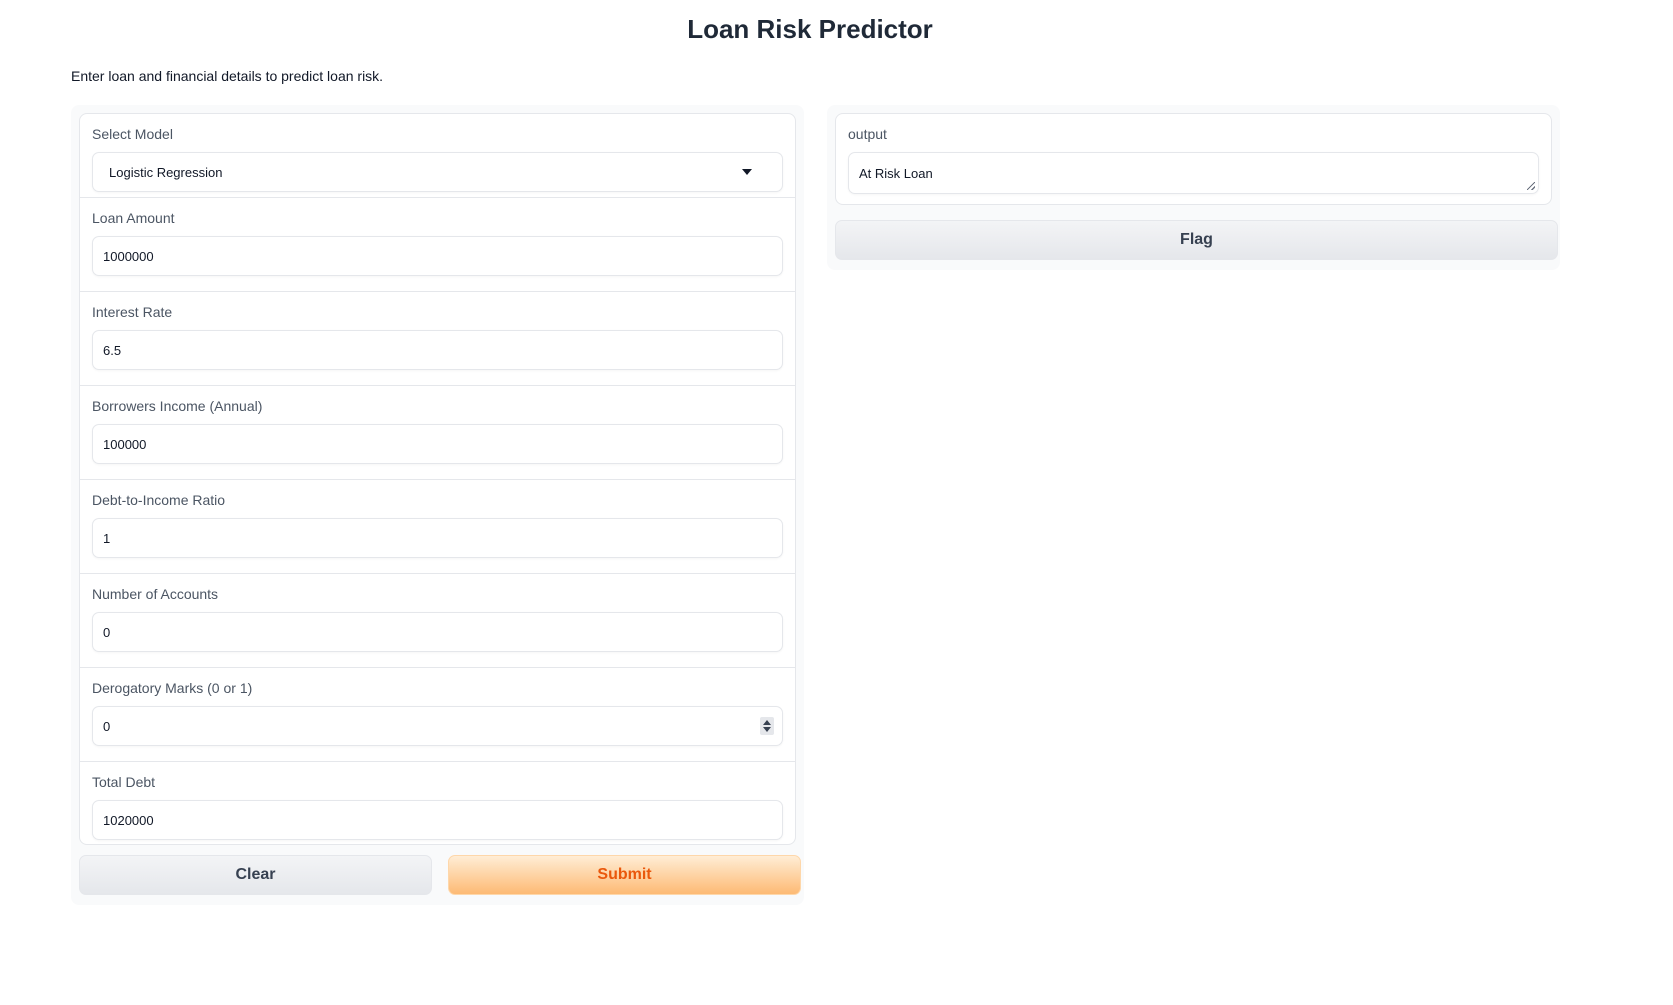 The image size is (1673, 1005). I want to click on derogatory-marks-label: Derogatory Marks (0 or 1), so click(172, 688).